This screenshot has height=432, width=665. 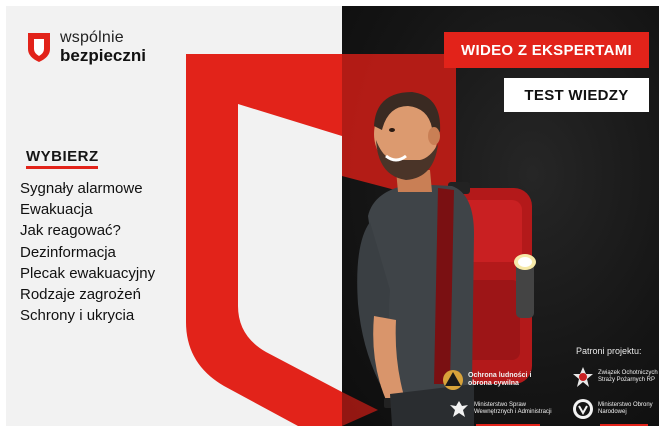 I want to click on patron-label: Ochrona ludności i obrona cywilna, so click(x=500, y=379).